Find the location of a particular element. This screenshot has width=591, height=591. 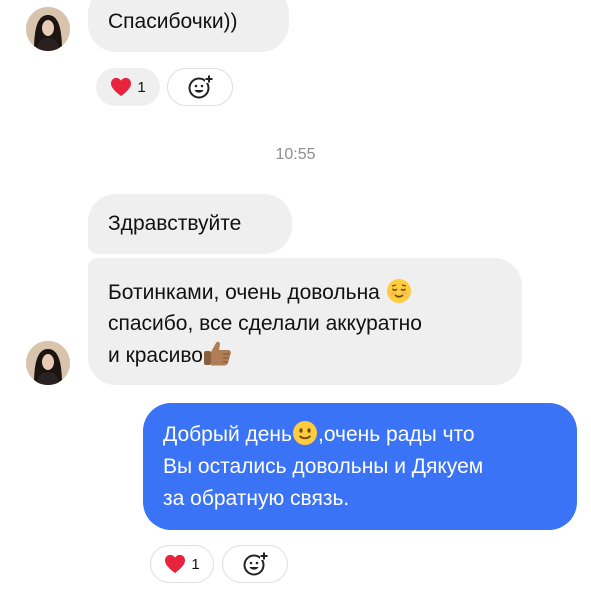

message-text: и красиво is located at coordinates (155, 355).